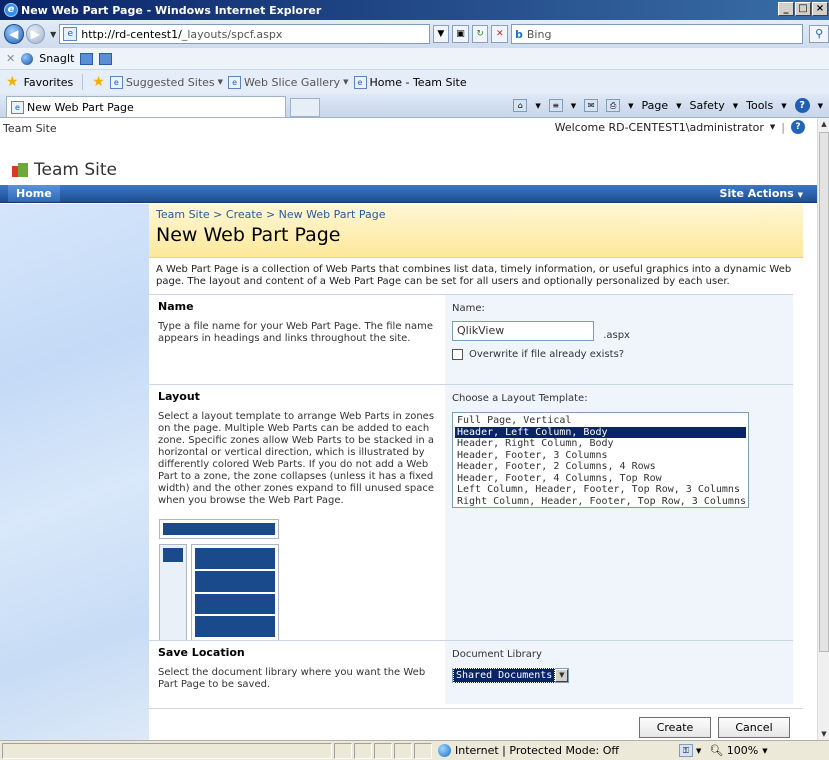 The height and width of the screenshot is (760, 829). Describe the element at coordinates (600, 479) in the screenshot. I see `layout-option: Header, Footer, 4 Columns, Top Row` at that location.